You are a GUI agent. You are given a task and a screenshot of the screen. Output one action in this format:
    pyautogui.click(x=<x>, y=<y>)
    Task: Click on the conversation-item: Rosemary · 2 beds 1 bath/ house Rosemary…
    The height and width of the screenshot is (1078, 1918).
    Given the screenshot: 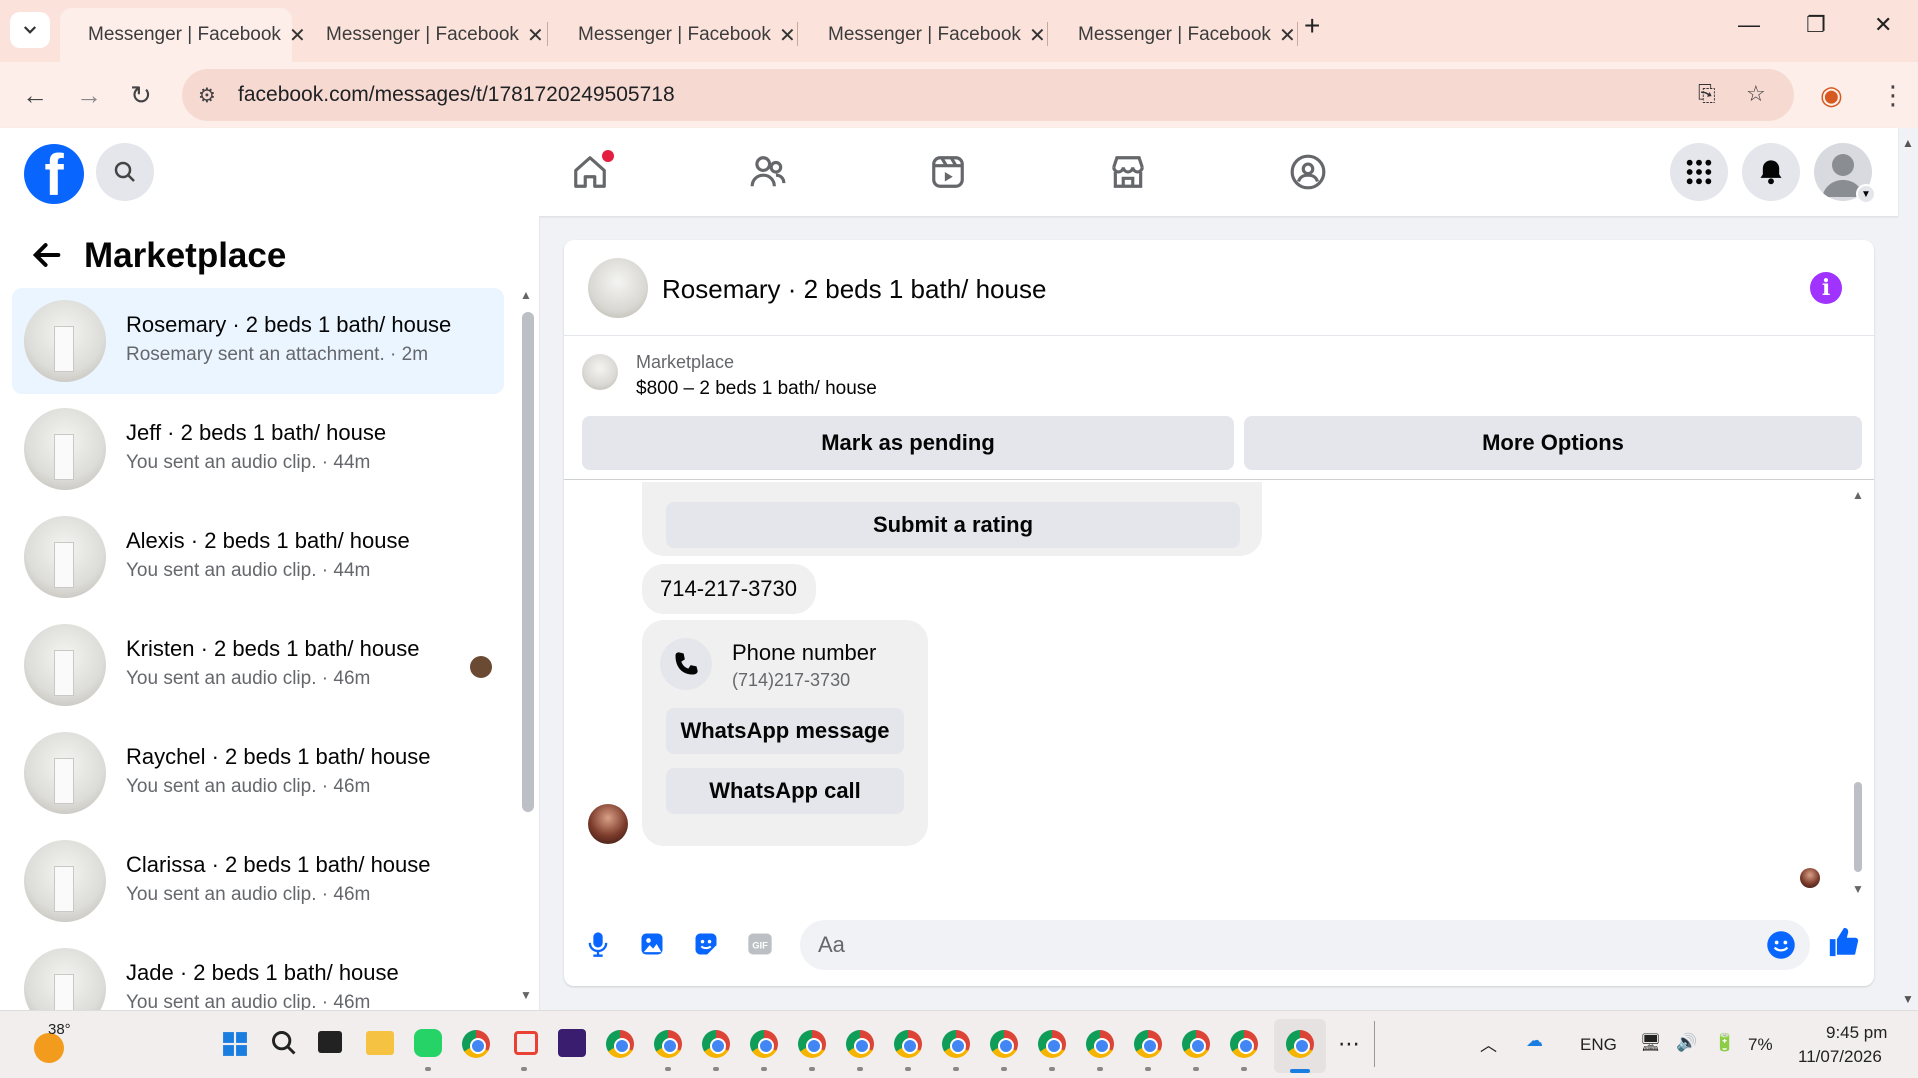 What is the action you would take?
    pyautogui.click(x=258, y=341)
    